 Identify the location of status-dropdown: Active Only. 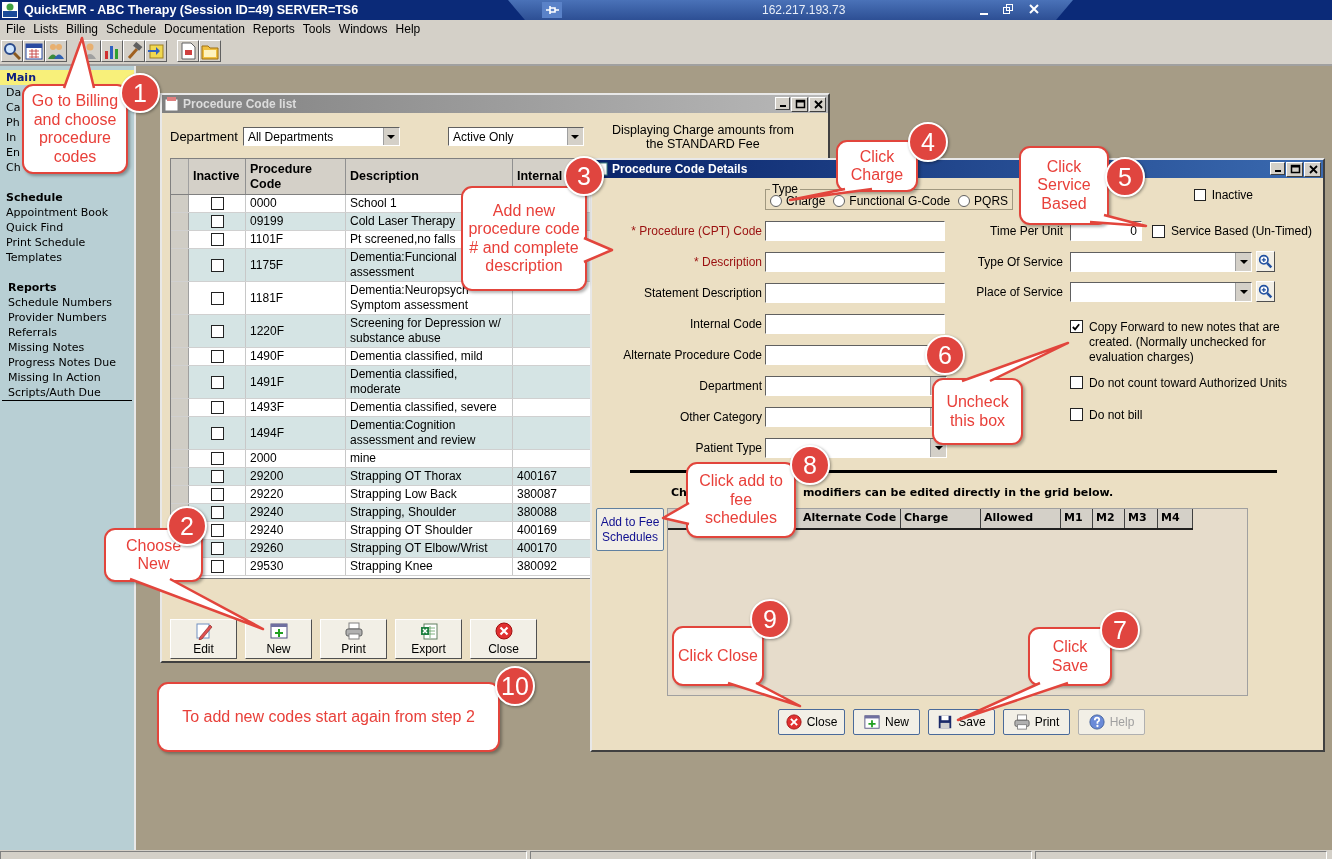
(515, 136).